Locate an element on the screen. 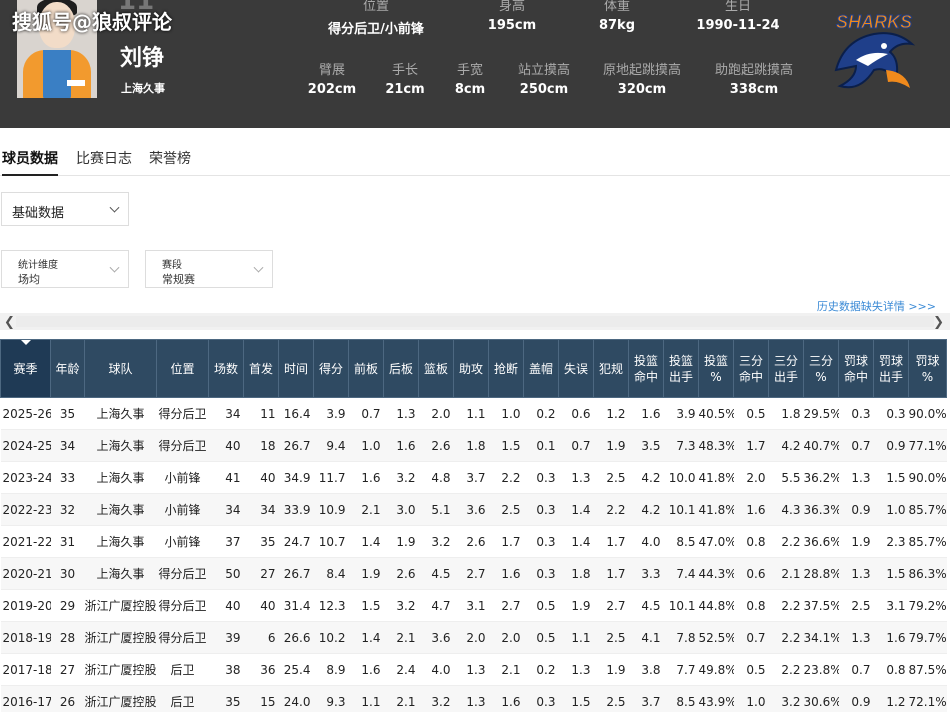 This screenshot has height=712, width=950. table-cell: 31 is located at coordinates (67, 541).